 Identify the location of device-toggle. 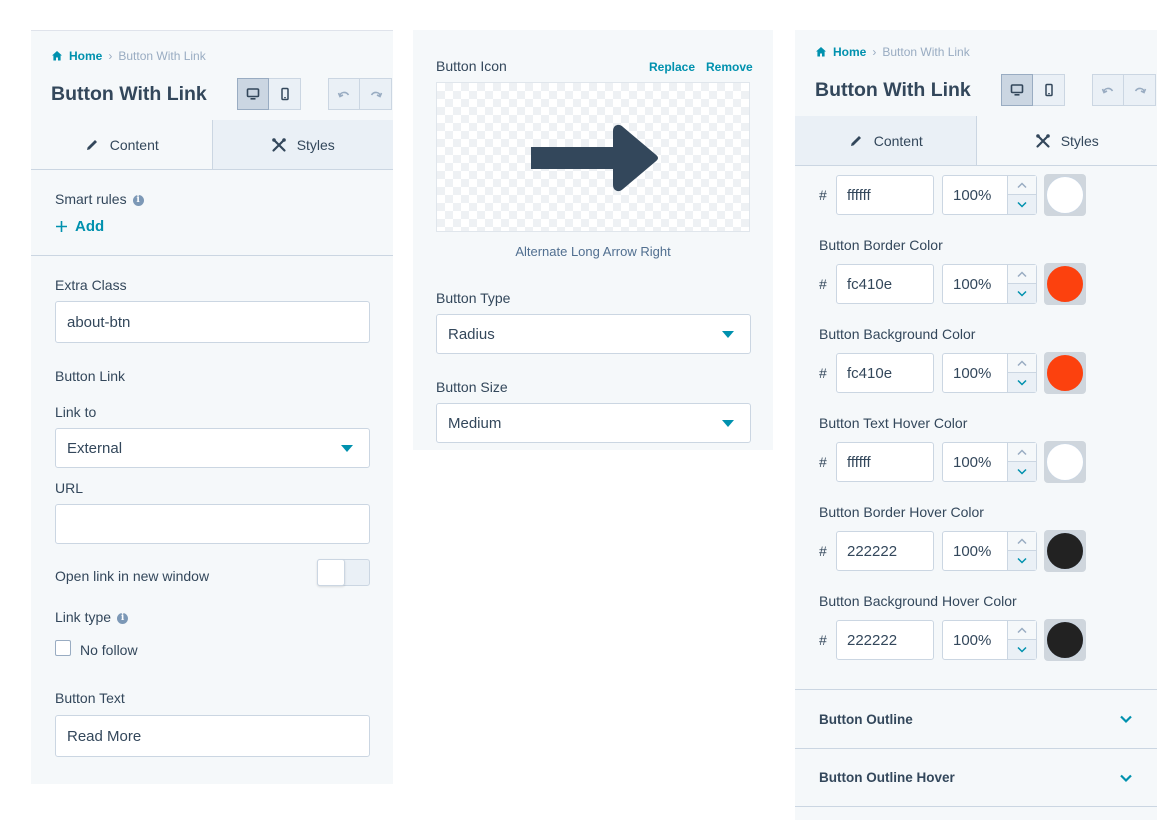
(1033, 90).